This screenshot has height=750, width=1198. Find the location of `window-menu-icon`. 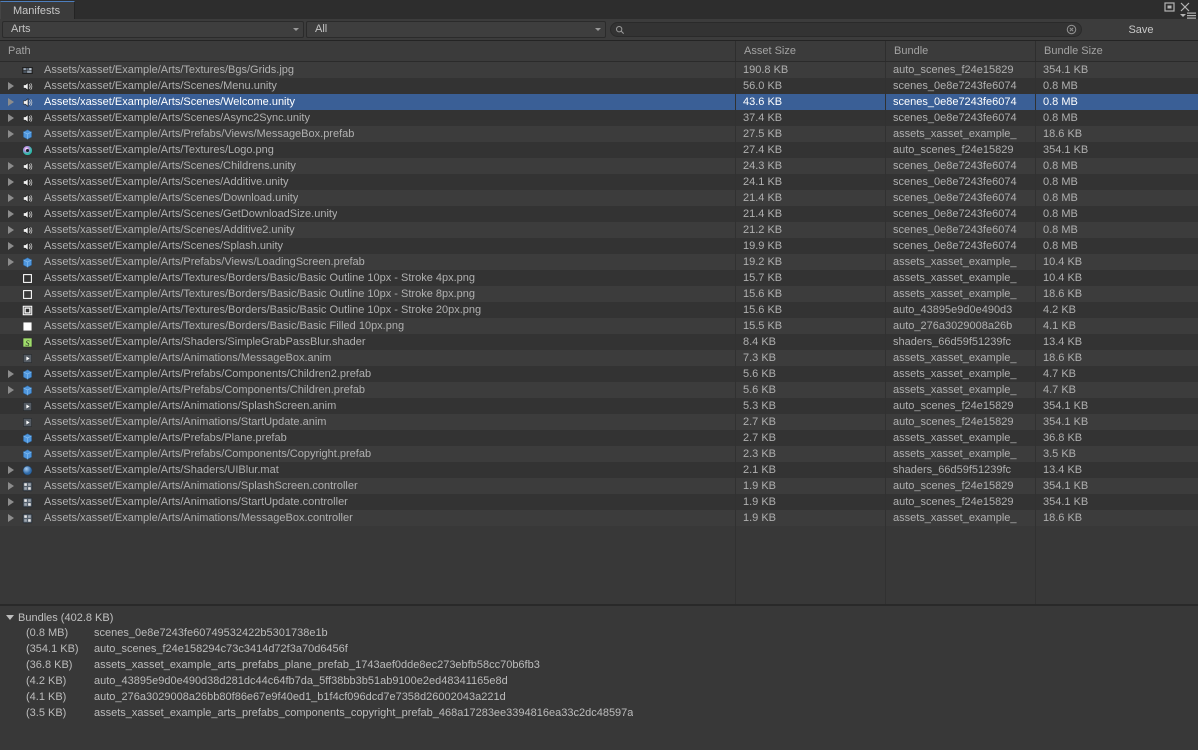

window-menu-icon is located at coordinates (1188, 15).